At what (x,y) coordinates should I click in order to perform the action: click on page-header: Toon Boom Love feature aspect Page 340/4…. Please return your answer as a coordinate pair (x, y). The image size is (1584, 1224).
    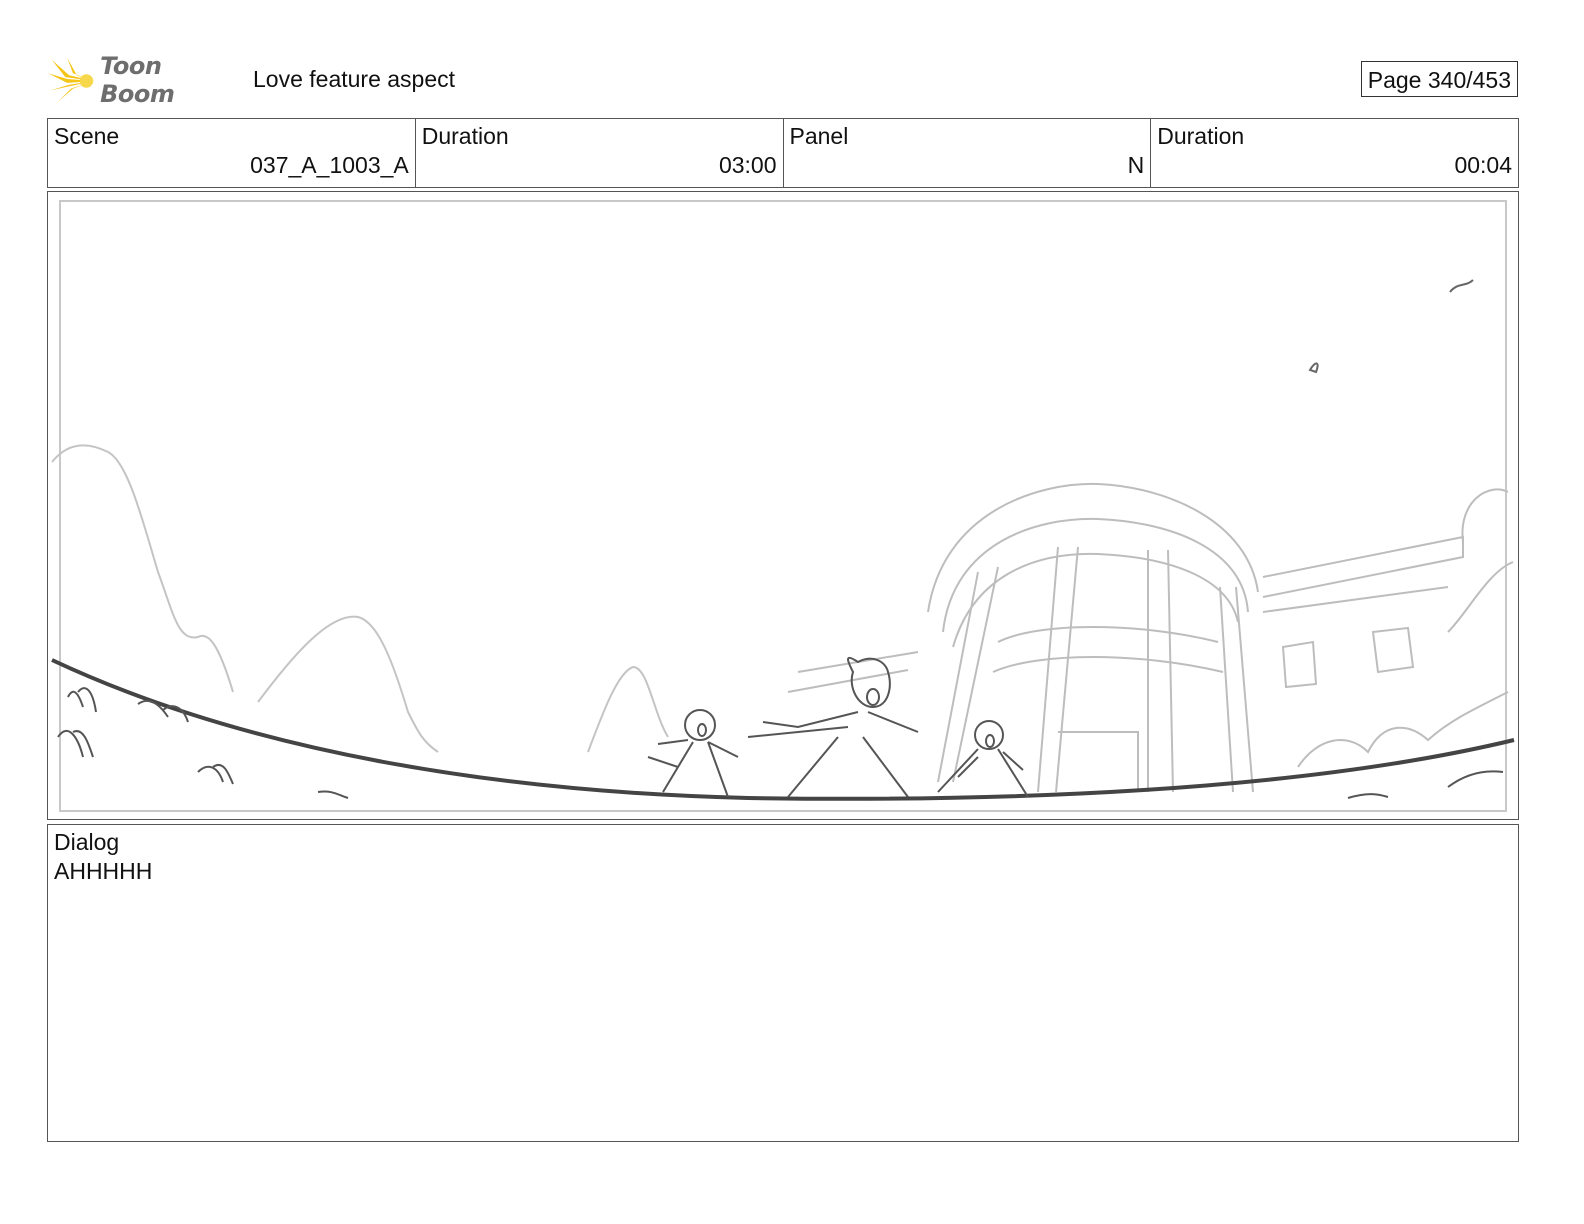
    Looking at the image, I should click on (784, 80).